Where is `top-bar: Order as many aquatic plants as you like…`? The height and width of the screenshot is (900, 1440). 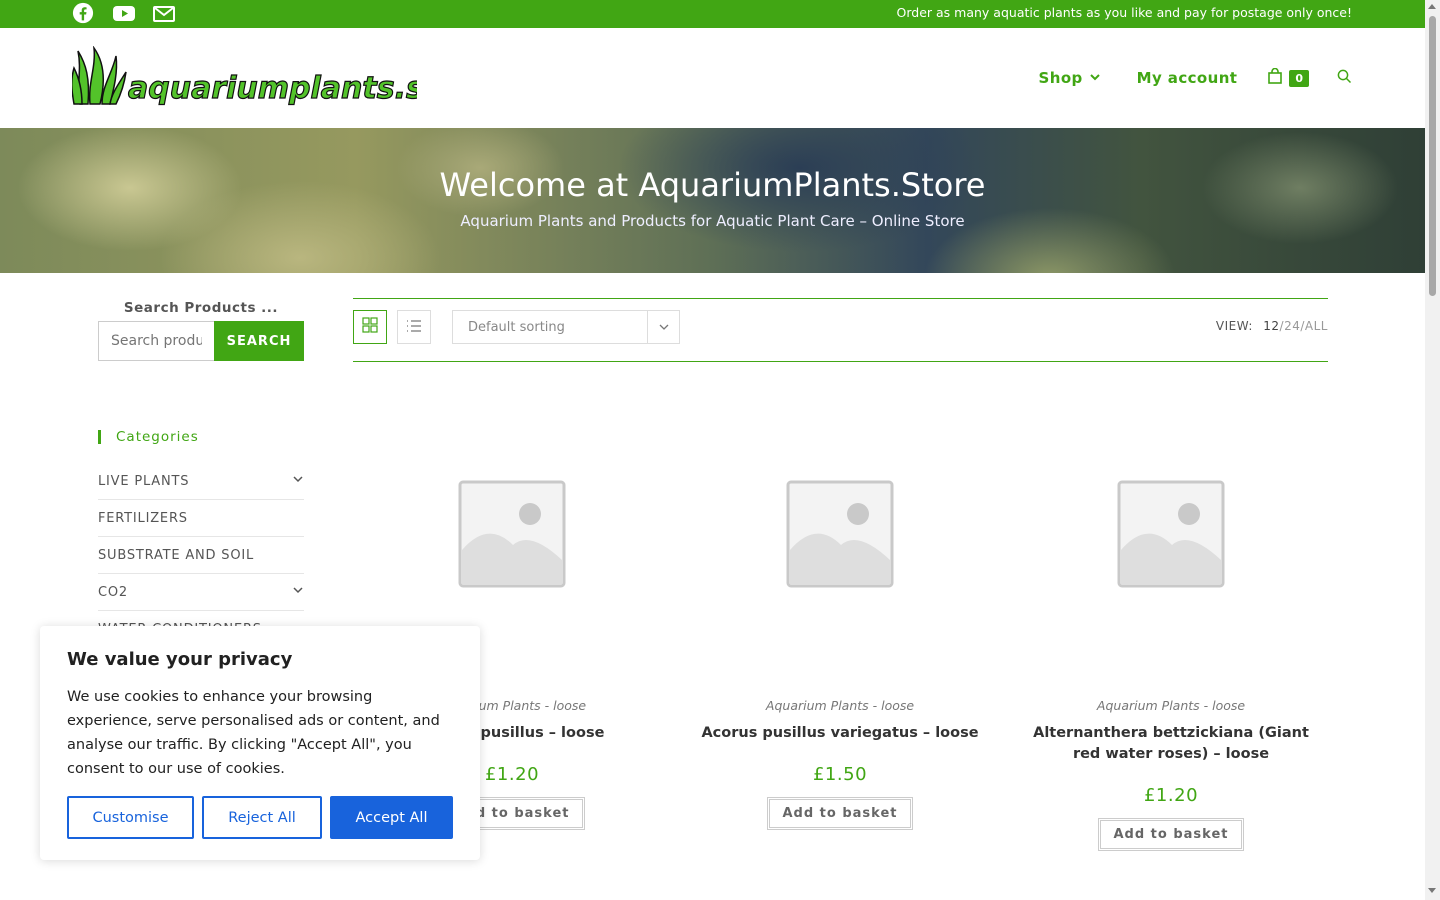 top-bar: Order as many aquatic plants as you like… is located at coordinates (712, 14).